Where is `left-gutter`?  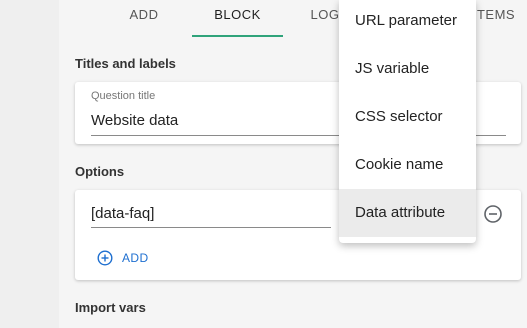 left-gutter is located at coordinates (29, 164).